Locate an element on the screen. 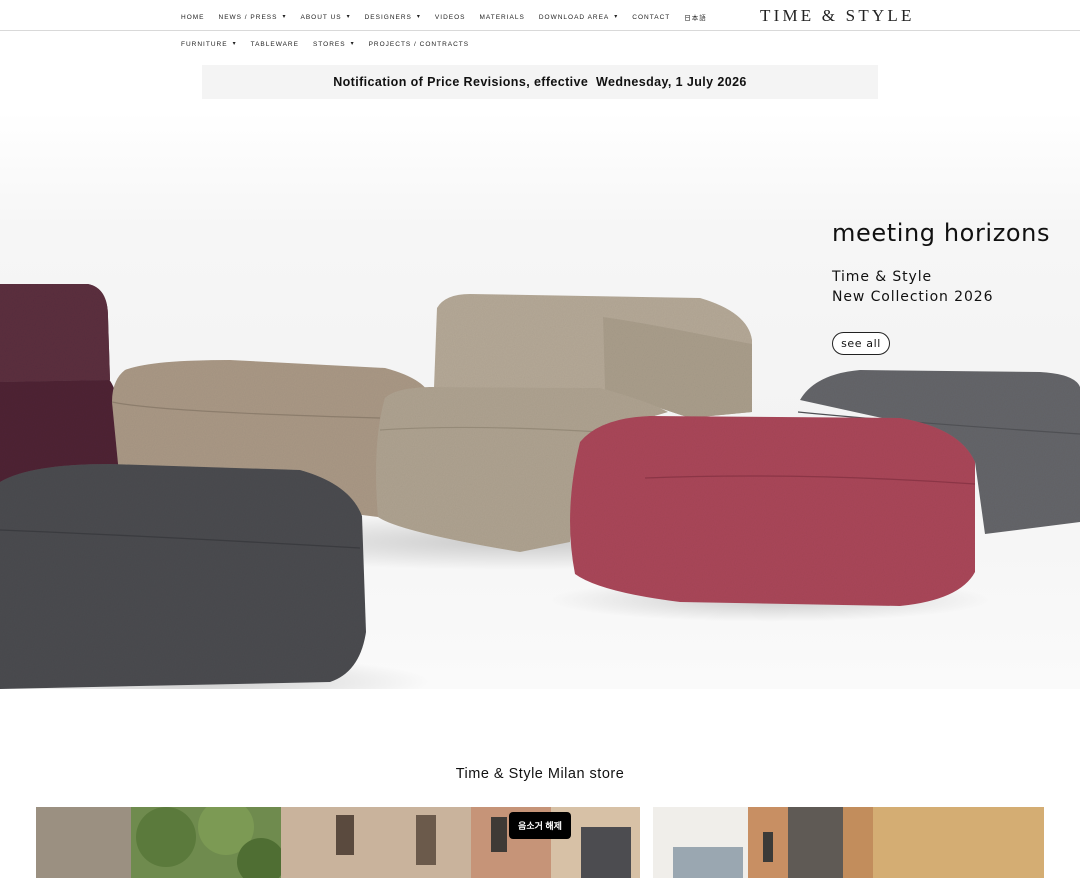 The image size is (1080, 878). nav-label: STORES is located at coordinates (329, 44).